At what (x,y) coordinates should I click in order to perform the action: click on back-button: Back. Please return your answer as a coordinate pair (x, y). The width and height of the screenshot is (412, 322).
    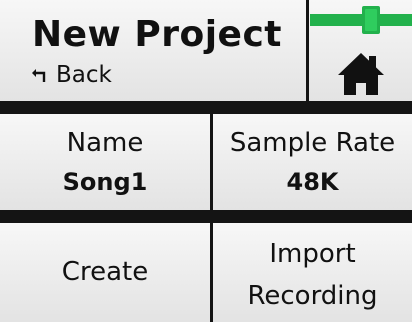
    Looking at the image, I should click on (72, 75).